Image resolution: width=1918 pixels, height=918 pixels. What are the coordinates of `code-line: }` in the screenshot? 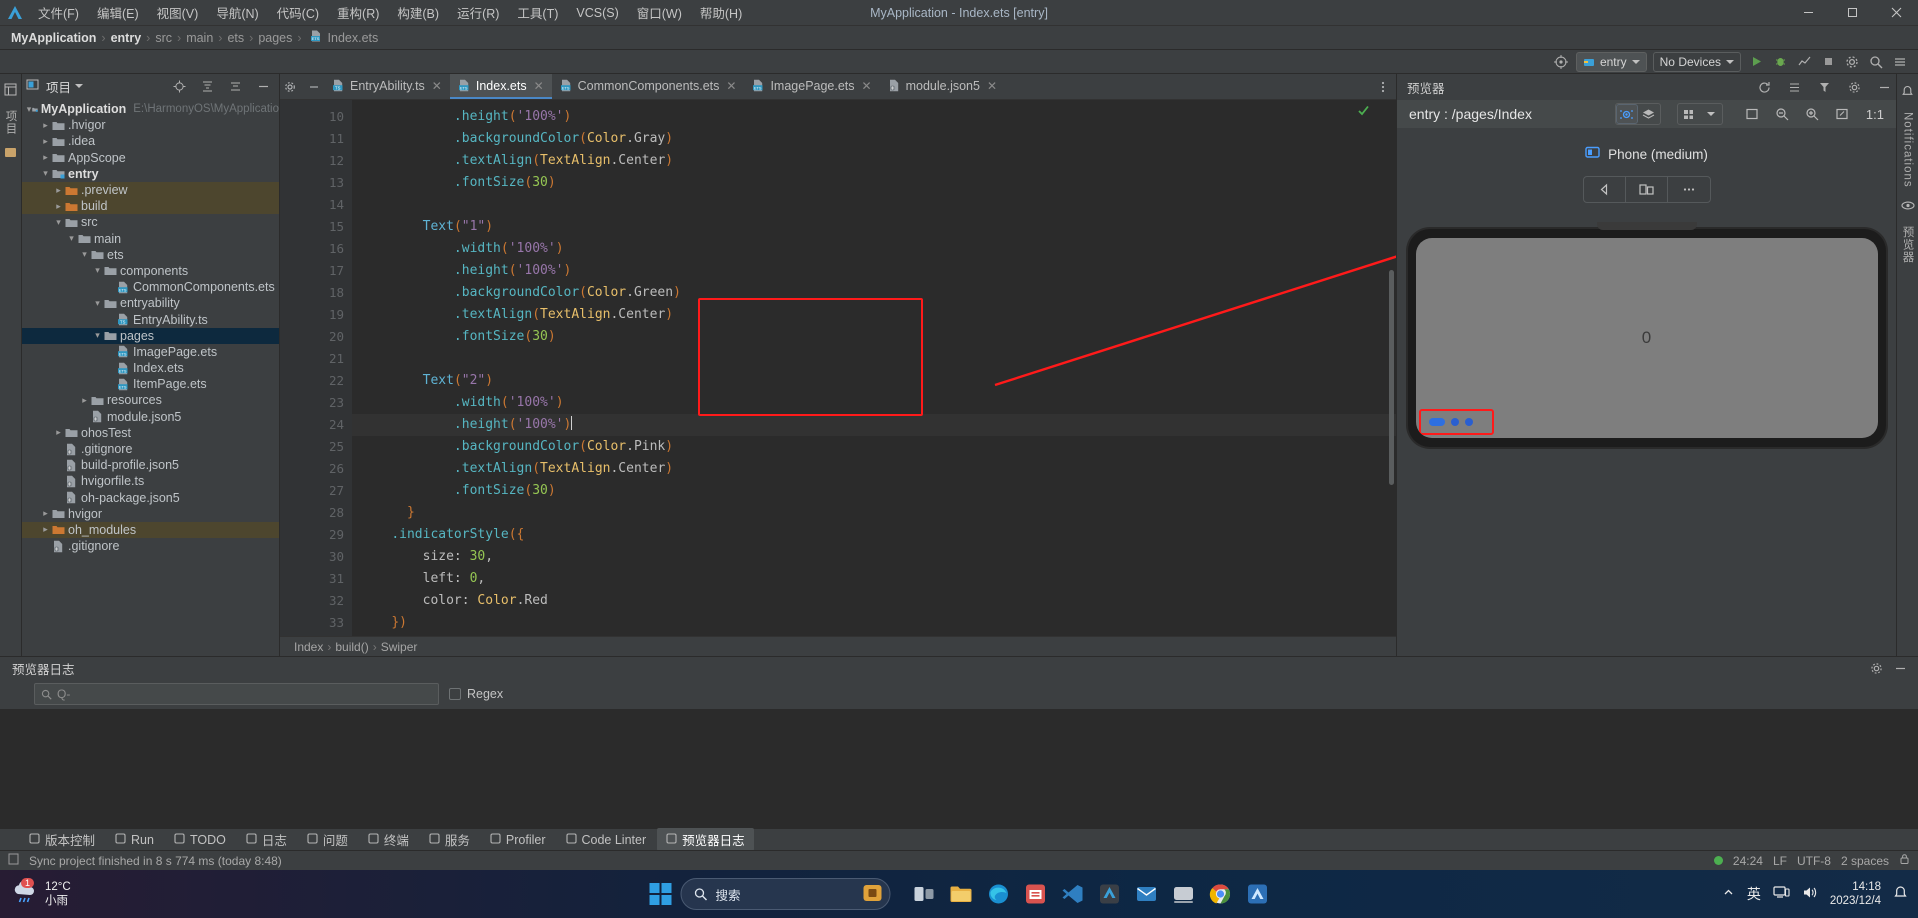 It's located at (874, 513).